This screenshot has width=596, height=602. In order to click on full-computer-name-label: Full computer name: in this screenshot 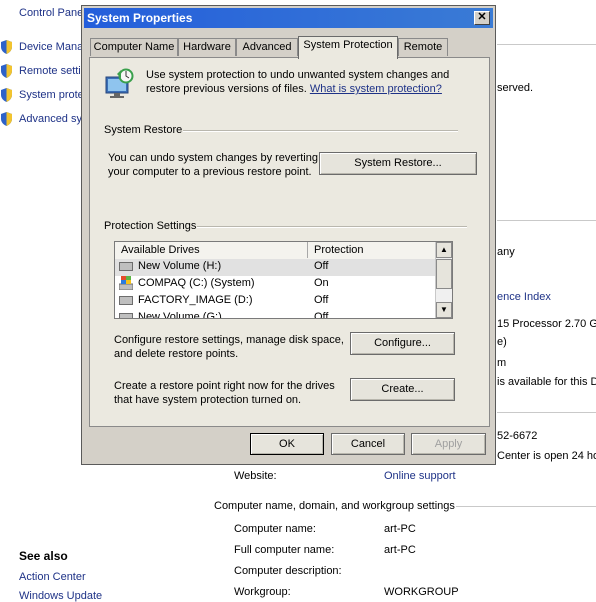, I will do `click(284, 550)`.